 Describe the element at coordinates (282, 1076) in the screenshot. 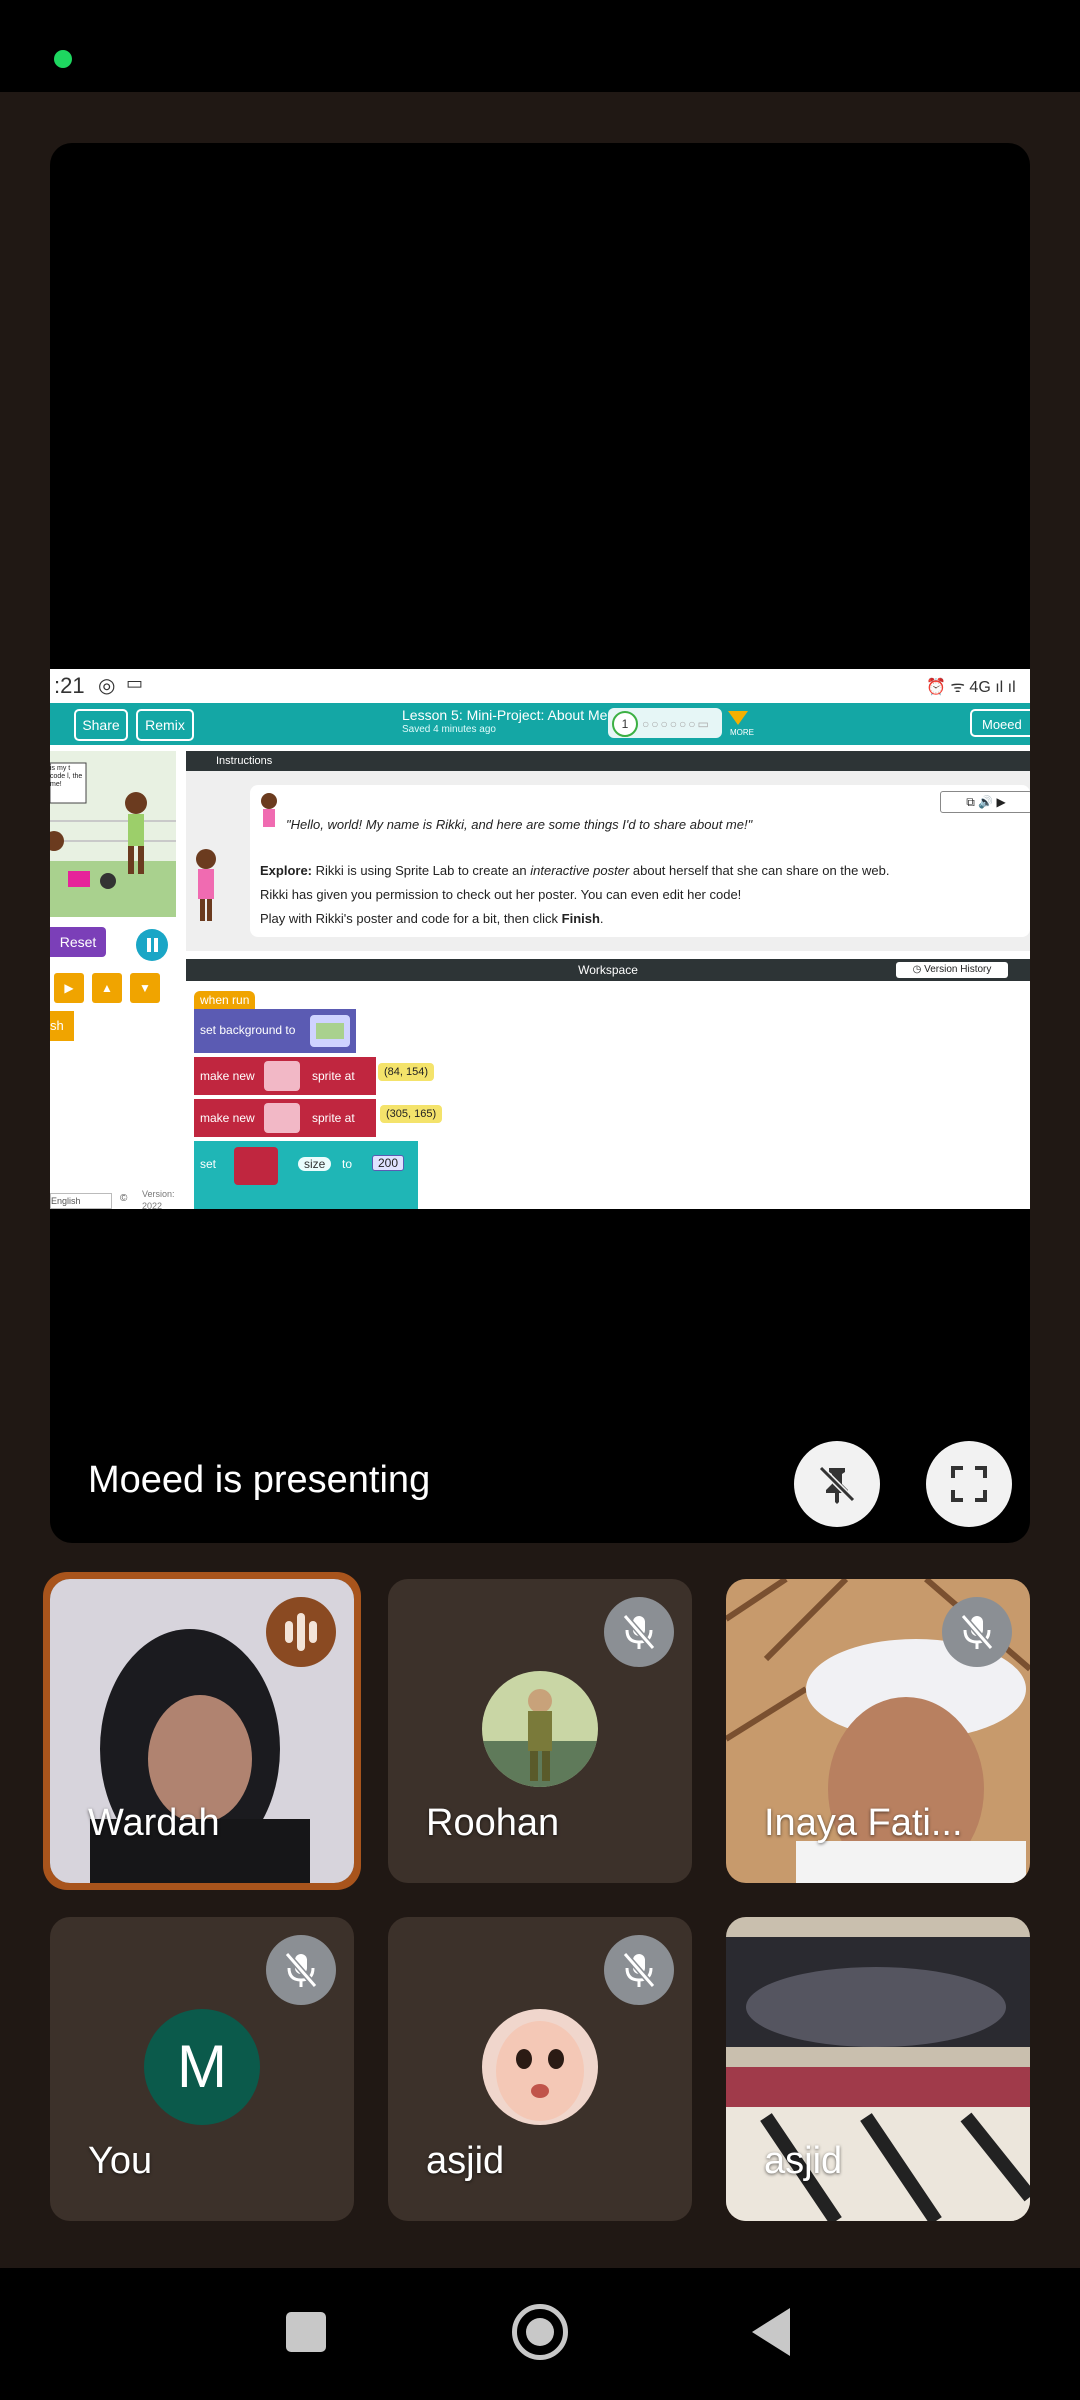

I see `sprite-thumbnail` at that location.